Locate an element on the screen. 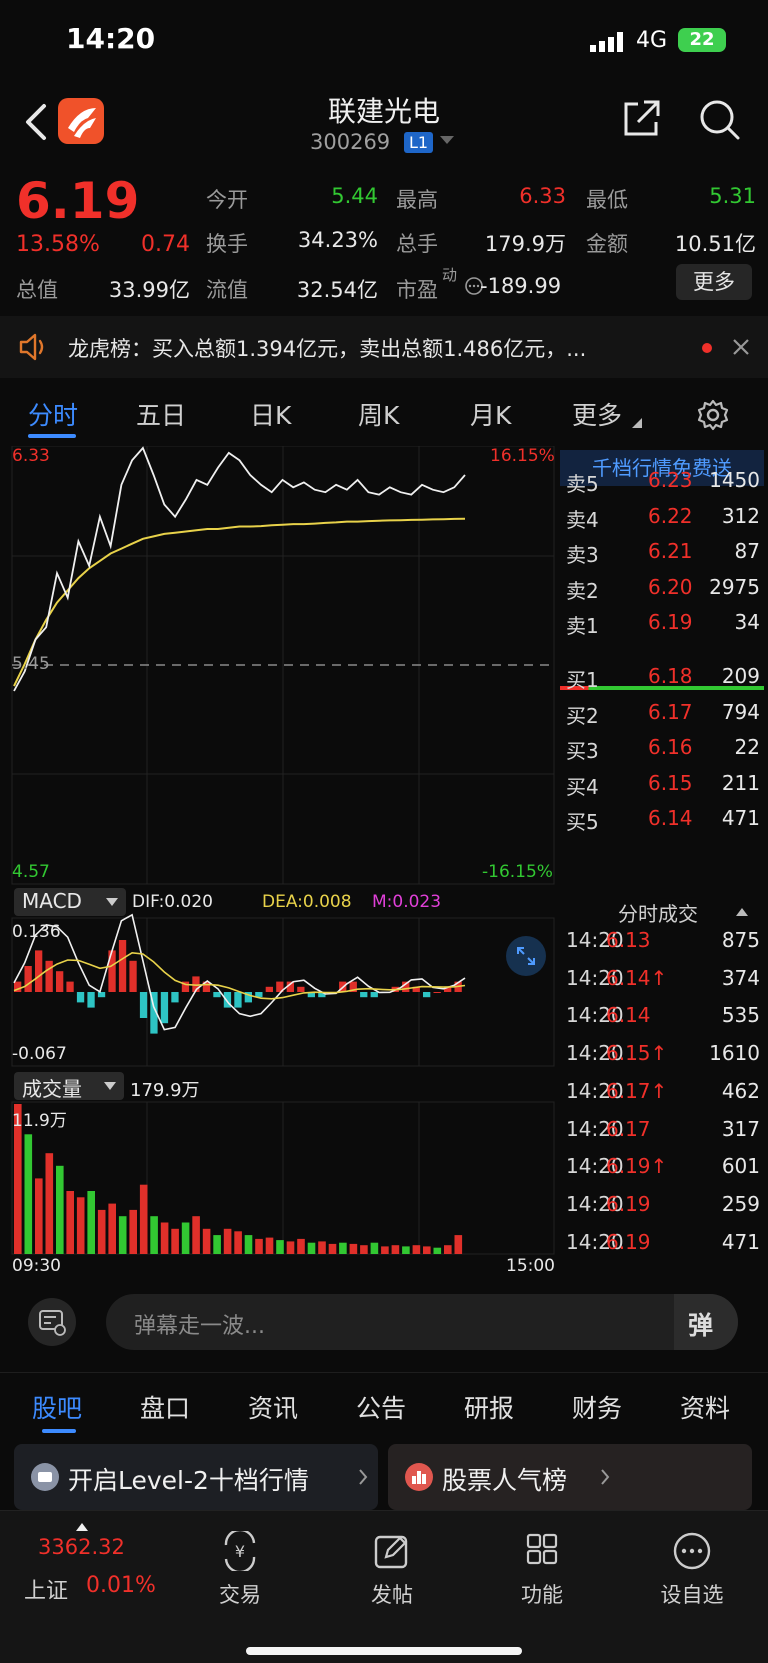  low-value: 5.31 is located at coordinates (732, 196).